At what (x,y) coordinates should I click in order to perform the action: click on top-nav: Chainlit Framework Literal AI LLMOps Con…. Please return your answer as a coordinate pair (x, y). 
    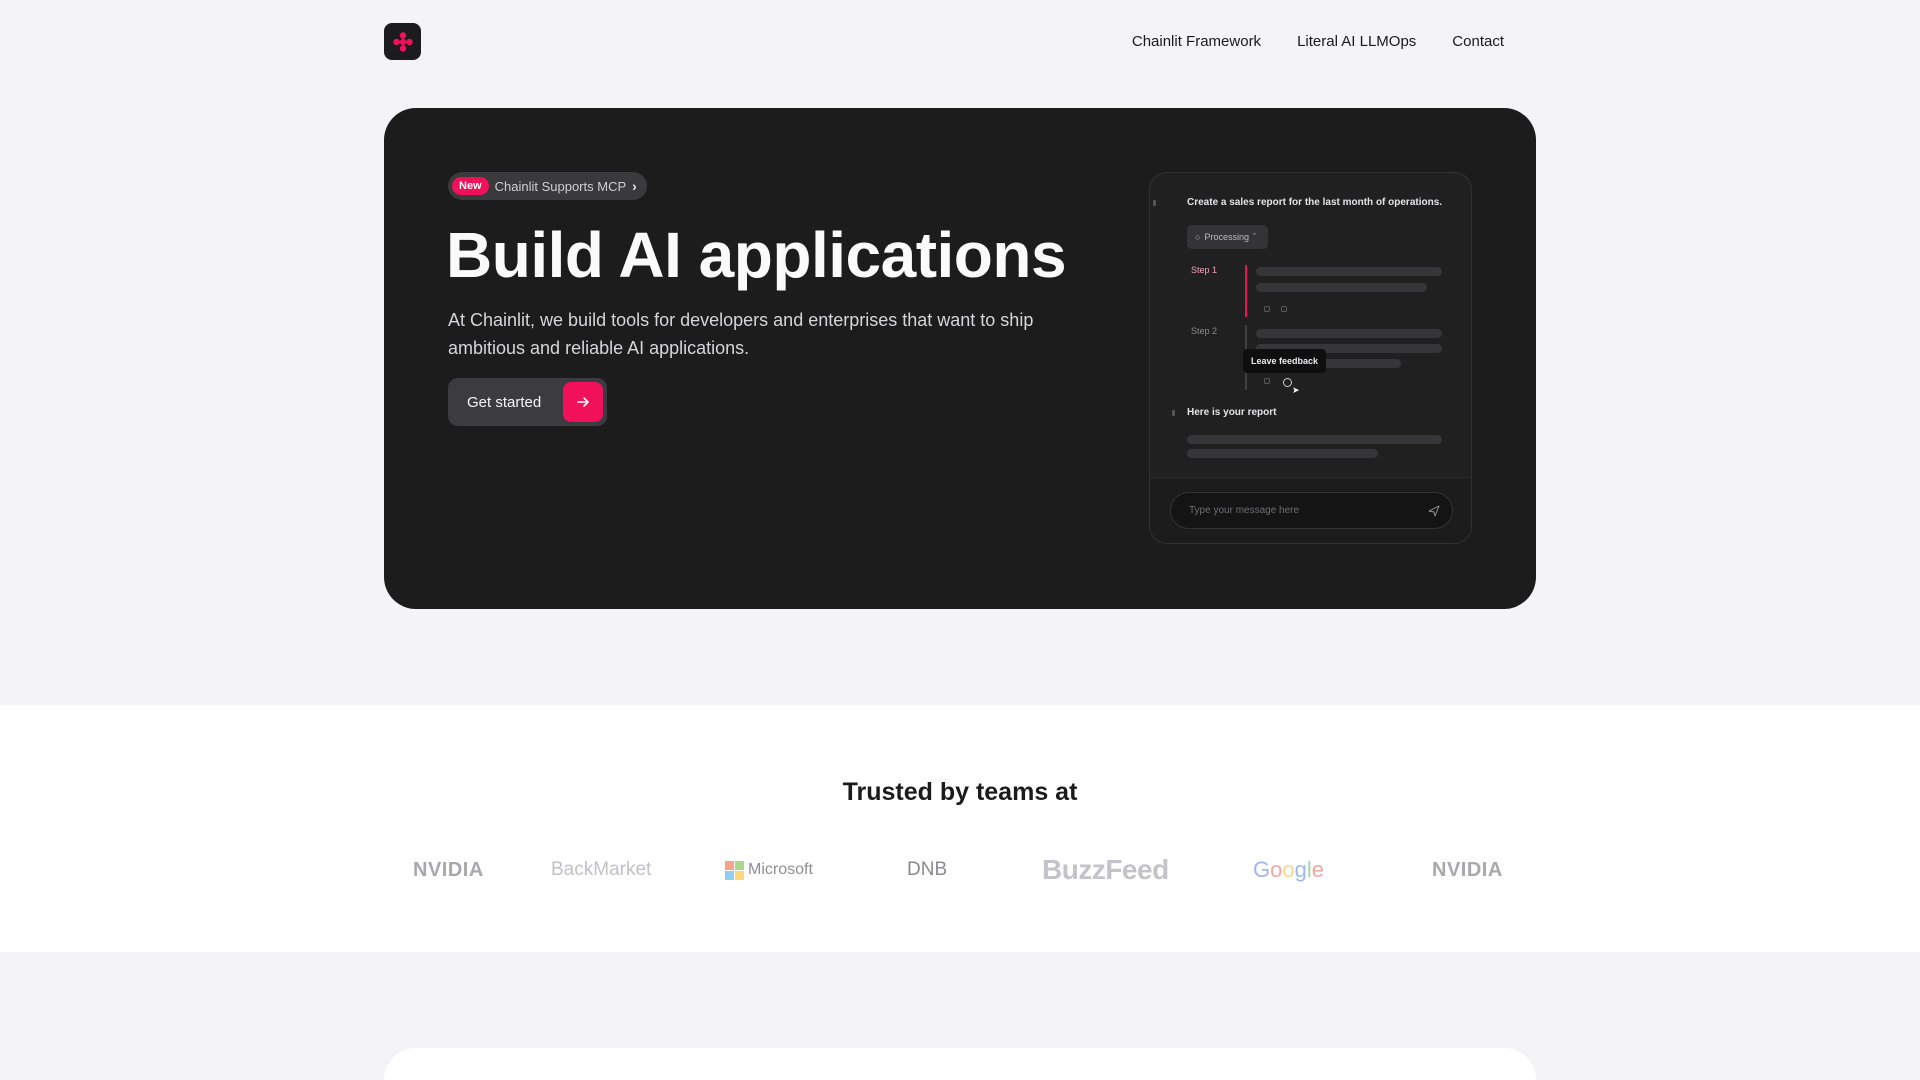
    Looking at the image, I should click on (952, 42).